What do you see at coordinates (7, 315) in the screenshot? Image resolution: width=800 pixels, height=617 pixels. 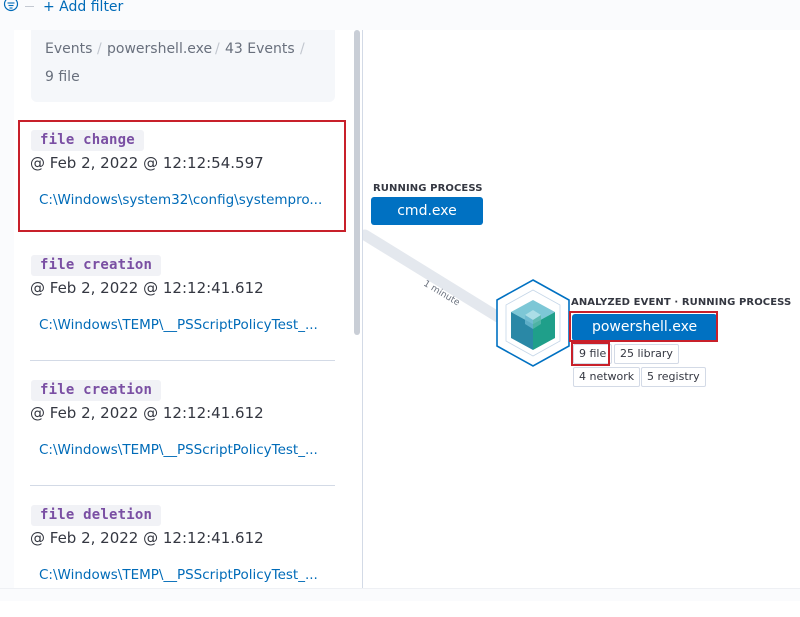 I see `panel-rail` at bounding box center [7, 315].